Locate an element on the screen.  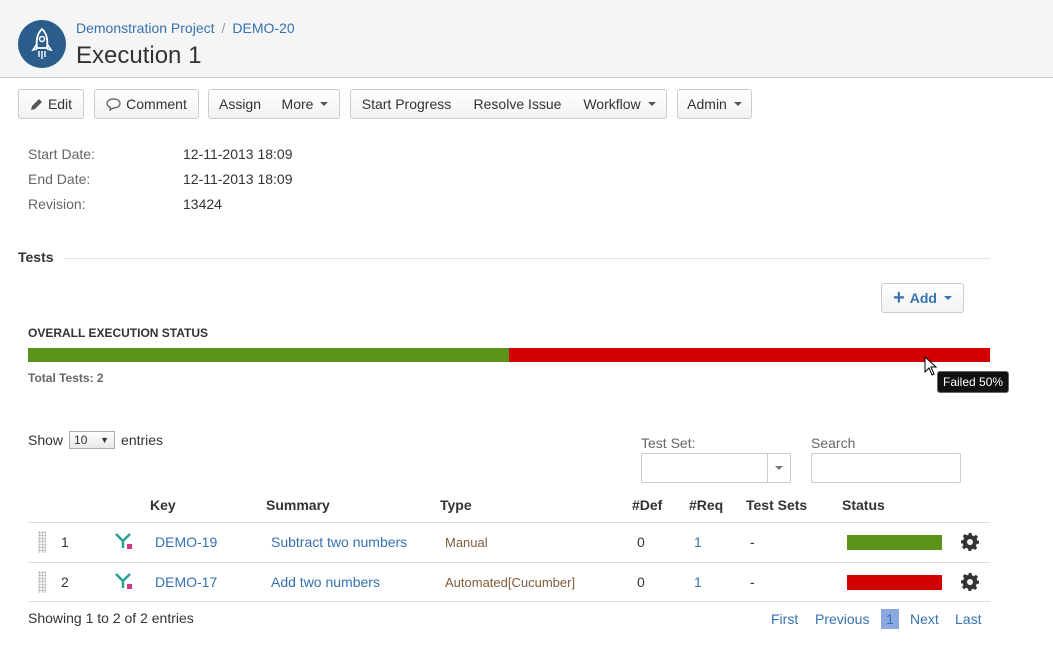
breadcrumb: Demonstration Project / DEMO-20 is located at coordinates (185, 28).